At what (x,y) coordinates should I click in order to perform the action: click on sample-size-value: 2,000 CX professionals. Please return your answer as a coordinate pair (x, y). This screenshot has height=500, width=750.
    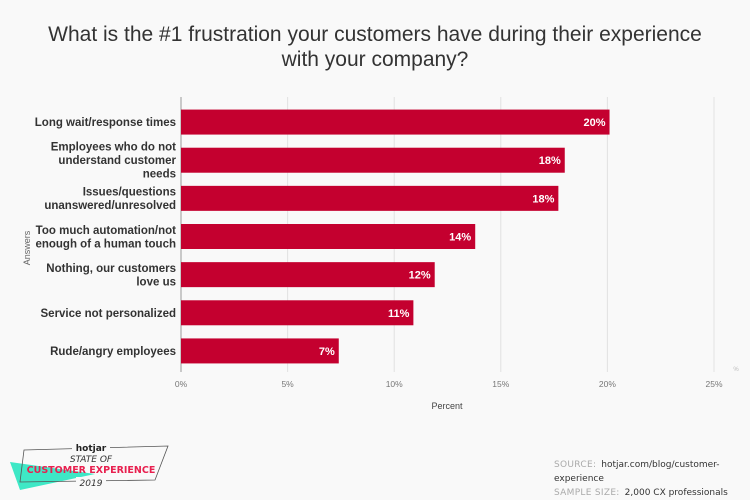
    Looking at the image, I should click on (676, 493).